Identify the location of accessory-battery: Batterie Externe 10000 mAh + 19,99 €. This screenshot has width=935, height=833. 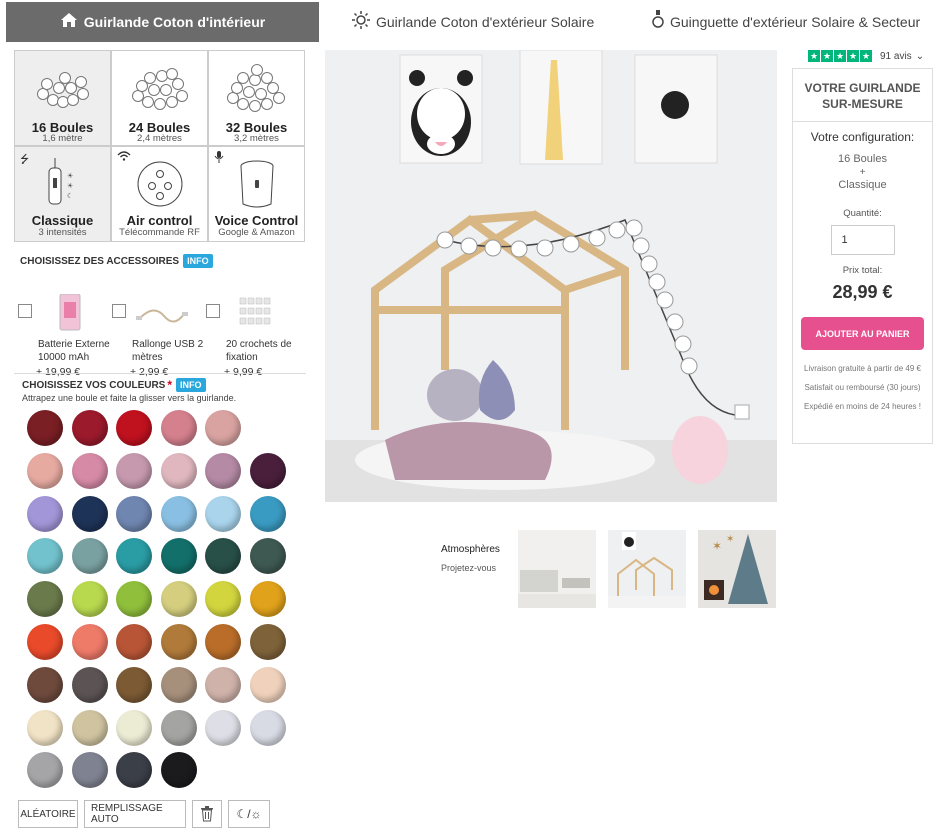
(62, 331).